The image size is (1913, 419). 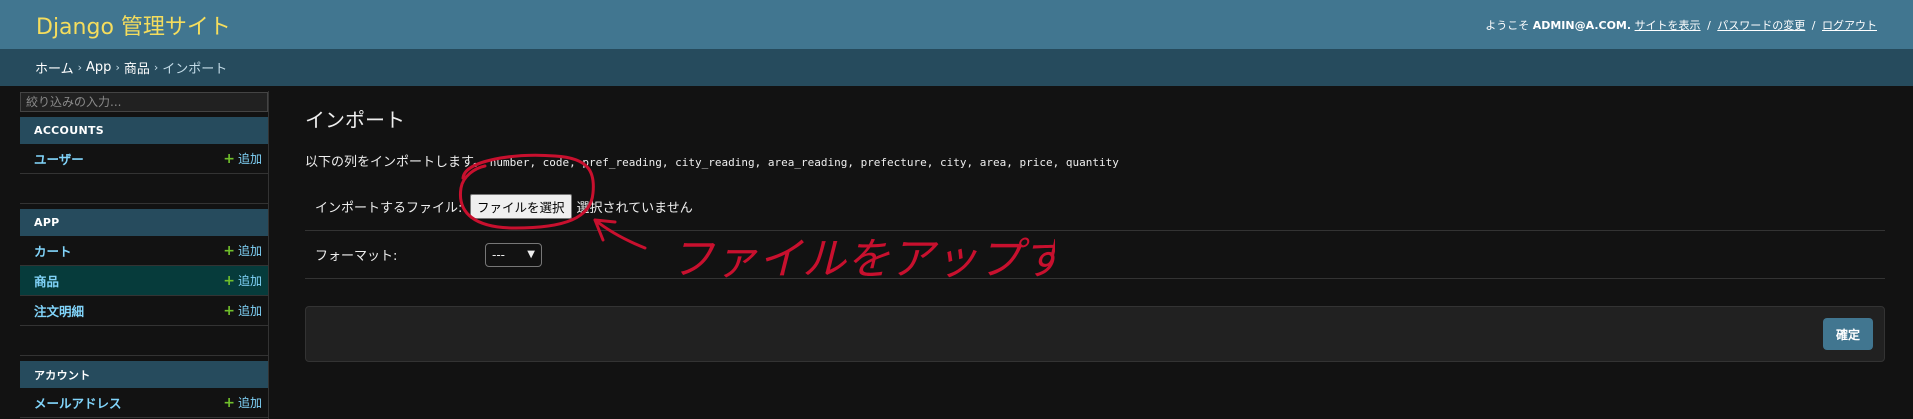 What do you see at coordinates (144, 374) in the screenshot?
I see `module-caption: アカウント` at bounding box center [144, 374].